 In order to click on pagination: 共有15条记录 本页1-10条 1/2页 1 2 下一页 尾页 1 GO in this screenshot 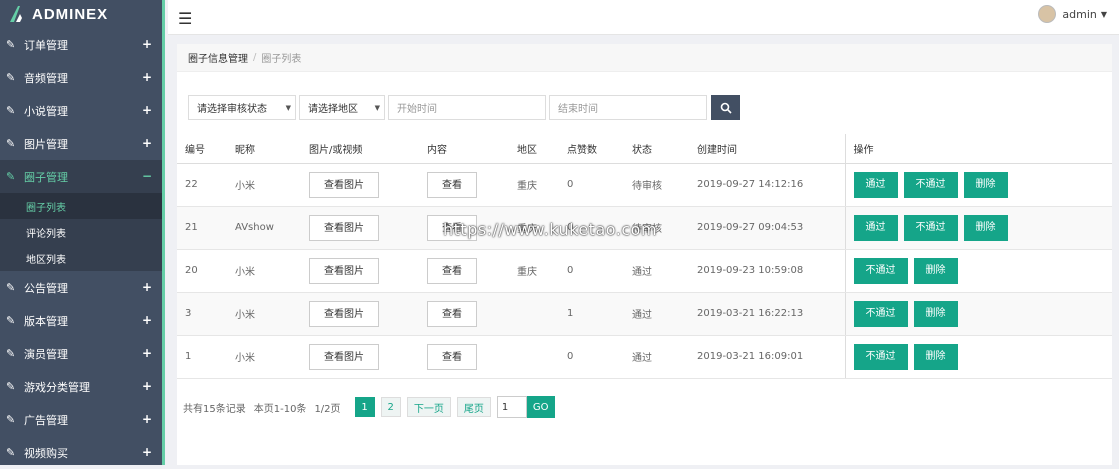, I will do `click(369, 407)`.